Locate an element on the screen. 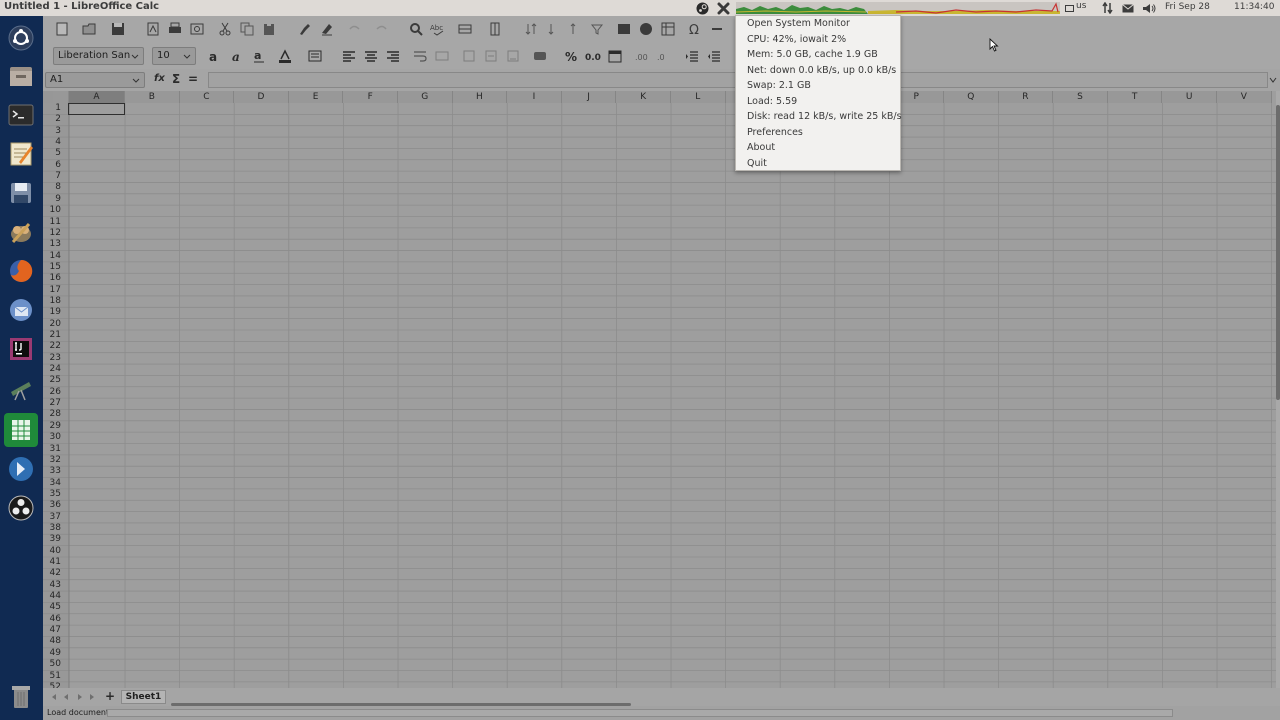  chevron-down-icon is located at coordinates (187, 56).